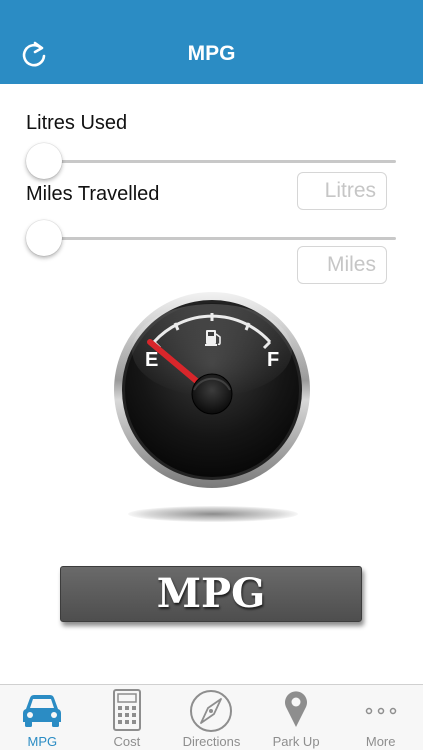 The width and height of the screenshot is (423, 750). Describe the element at coordinates (342, 265) in the screenshot. I see `miles-input` at that location.